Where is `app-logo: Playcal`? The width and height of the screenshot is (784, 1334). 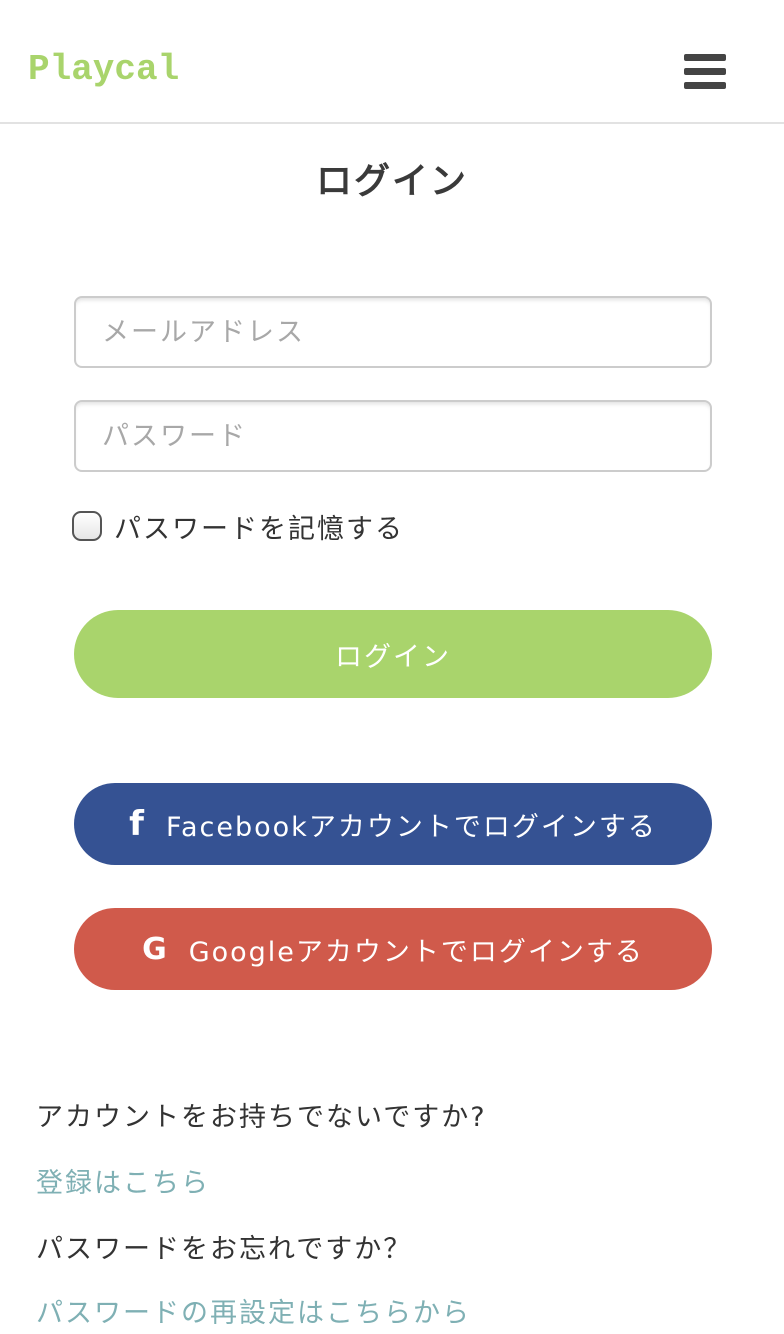 app-logo: Playcal is located at coordinates (103, 70).